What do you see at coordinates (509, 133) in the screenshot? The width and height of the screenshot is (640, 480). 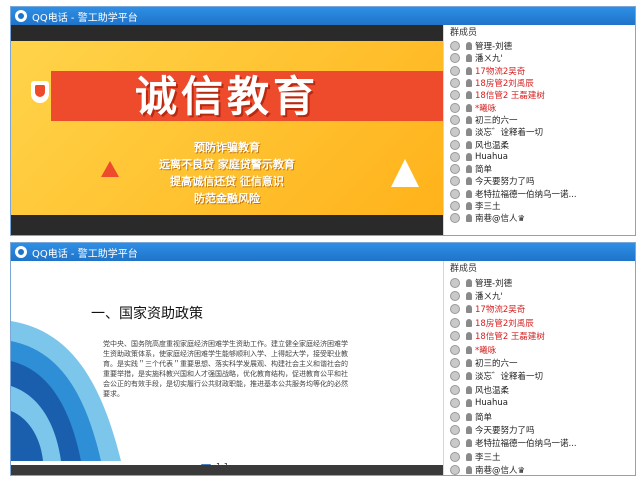 I see `member-name: 淡忘゛诠释着一切` at bounding box center [509, 133].